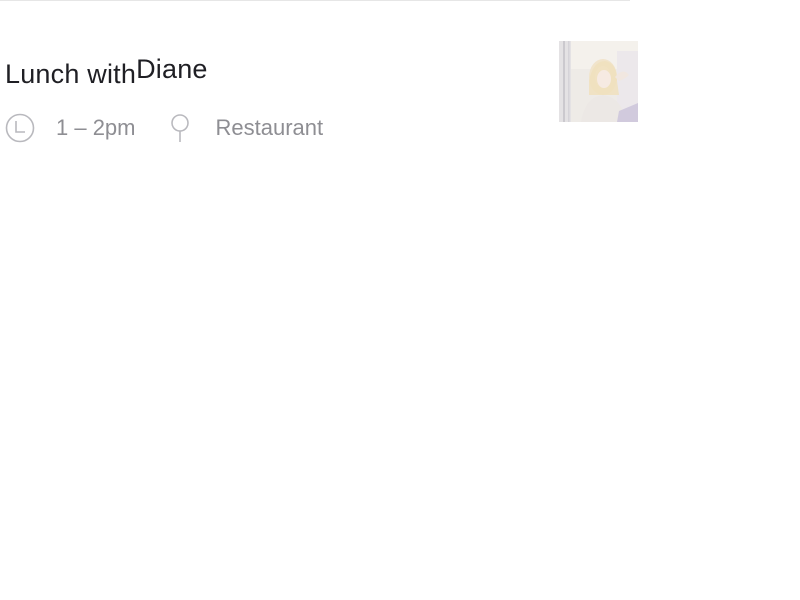 The height and width of the screenshot is (600, 800). What do you see at coordinates (172, 69) in the screenshot?
I see `event-title-name: Diane` at bounding box center [172, 69].